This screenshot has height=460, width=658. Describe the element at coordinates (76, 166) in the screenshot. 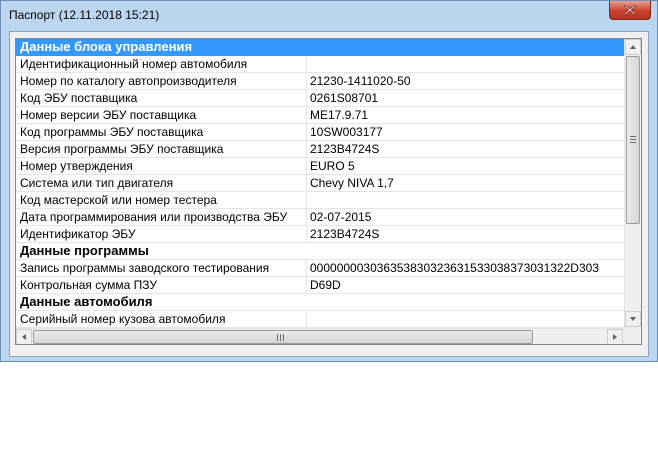

I see `row-label: Номер утверждения` at that location.